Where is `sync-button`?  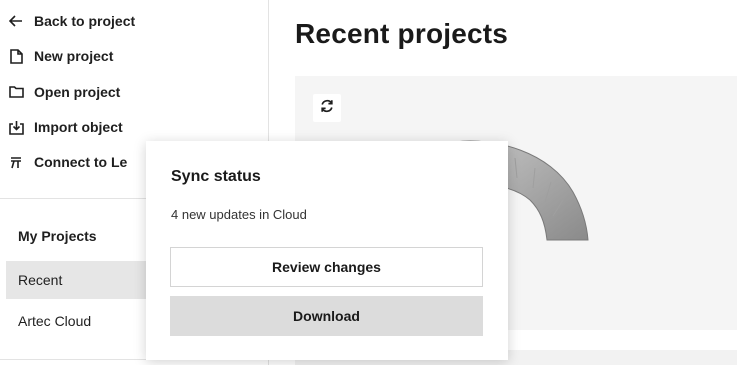
sync-button is located at coordinates (327, 108).